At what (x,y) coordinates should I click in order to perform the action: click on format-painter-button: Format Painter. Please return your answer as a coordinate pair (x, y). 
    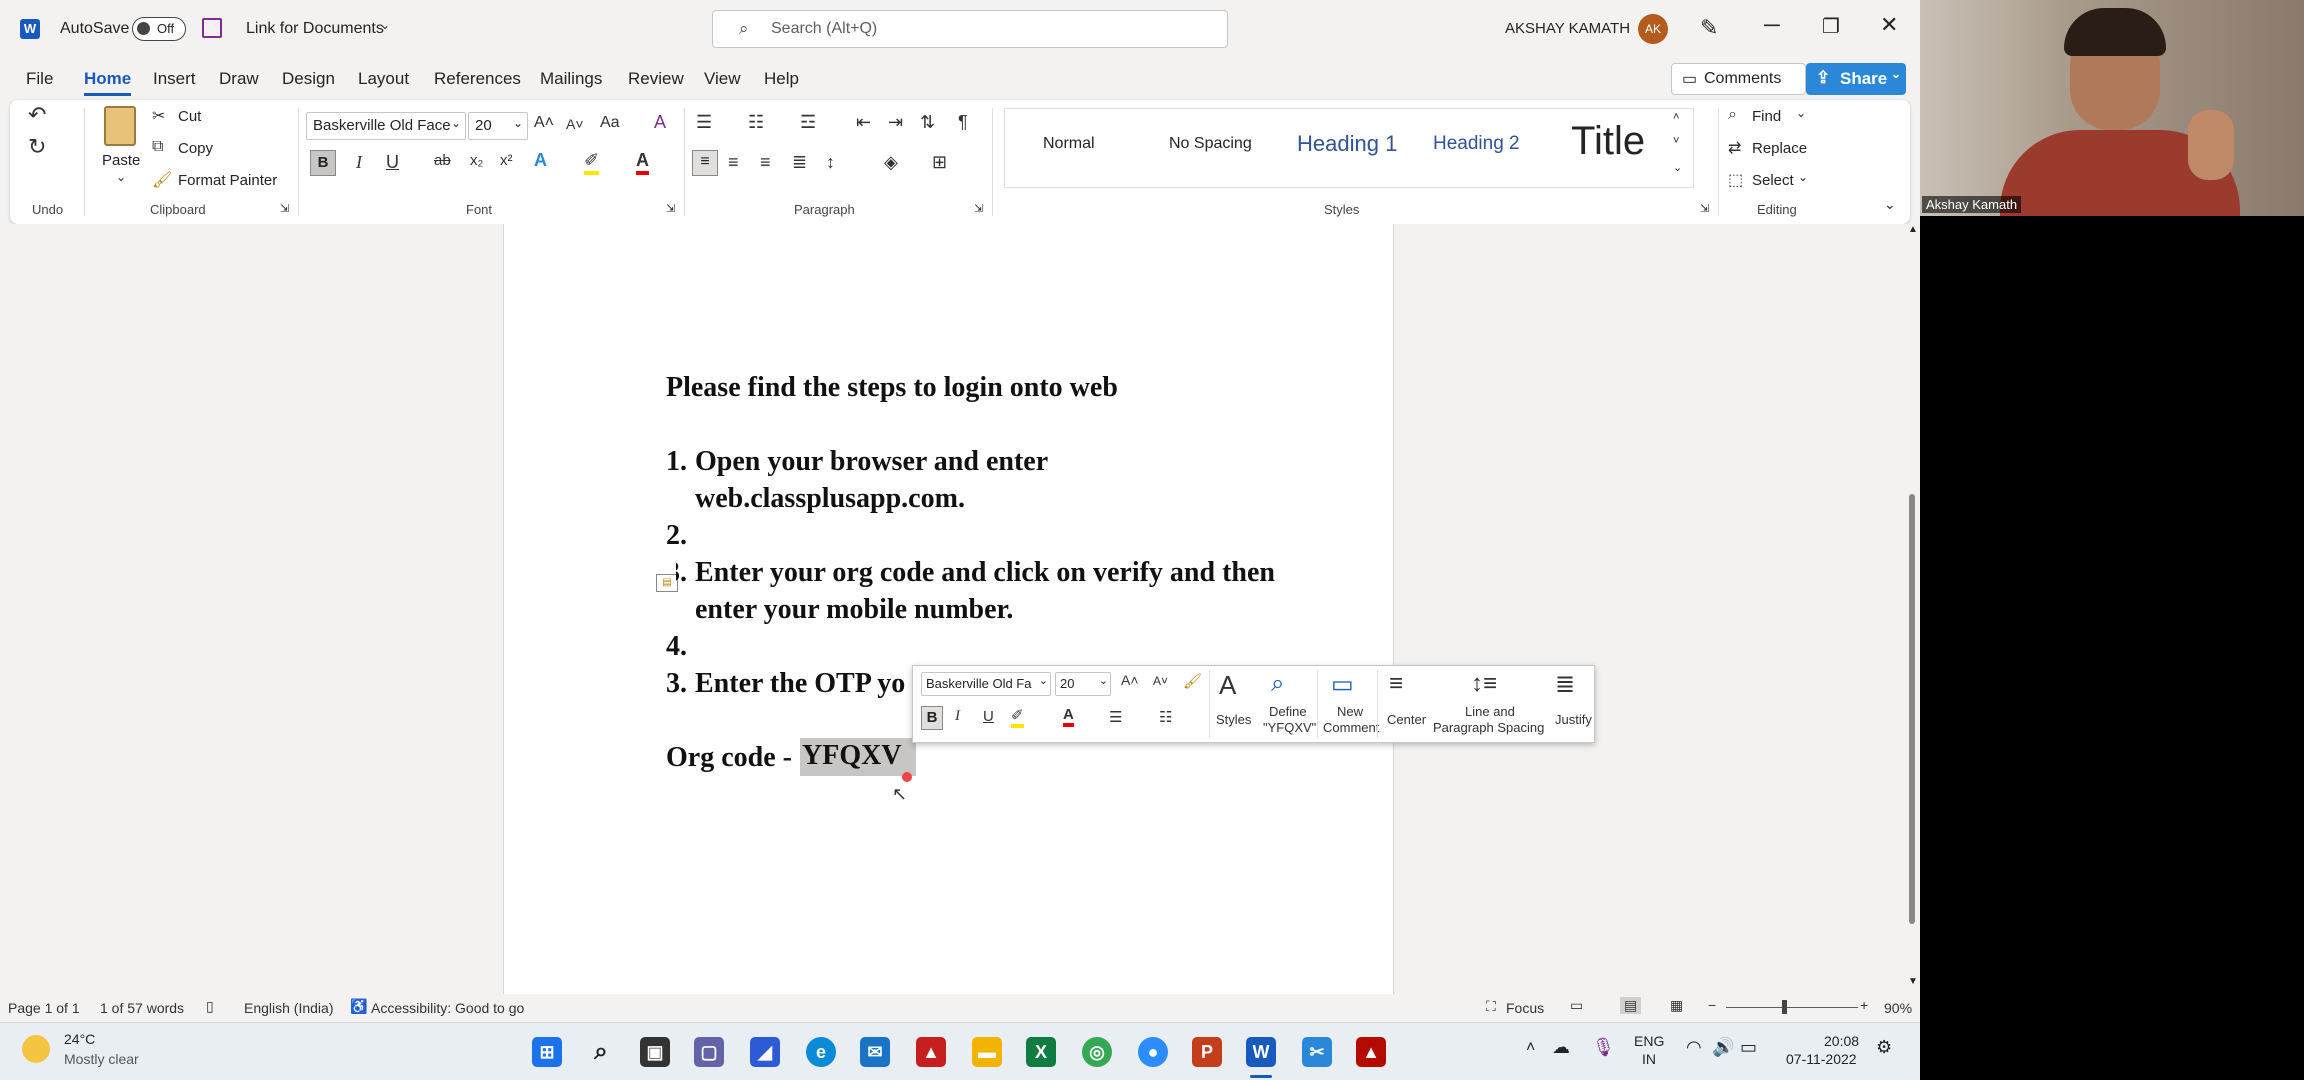
    Looking at the image, I should click on (227, 180).